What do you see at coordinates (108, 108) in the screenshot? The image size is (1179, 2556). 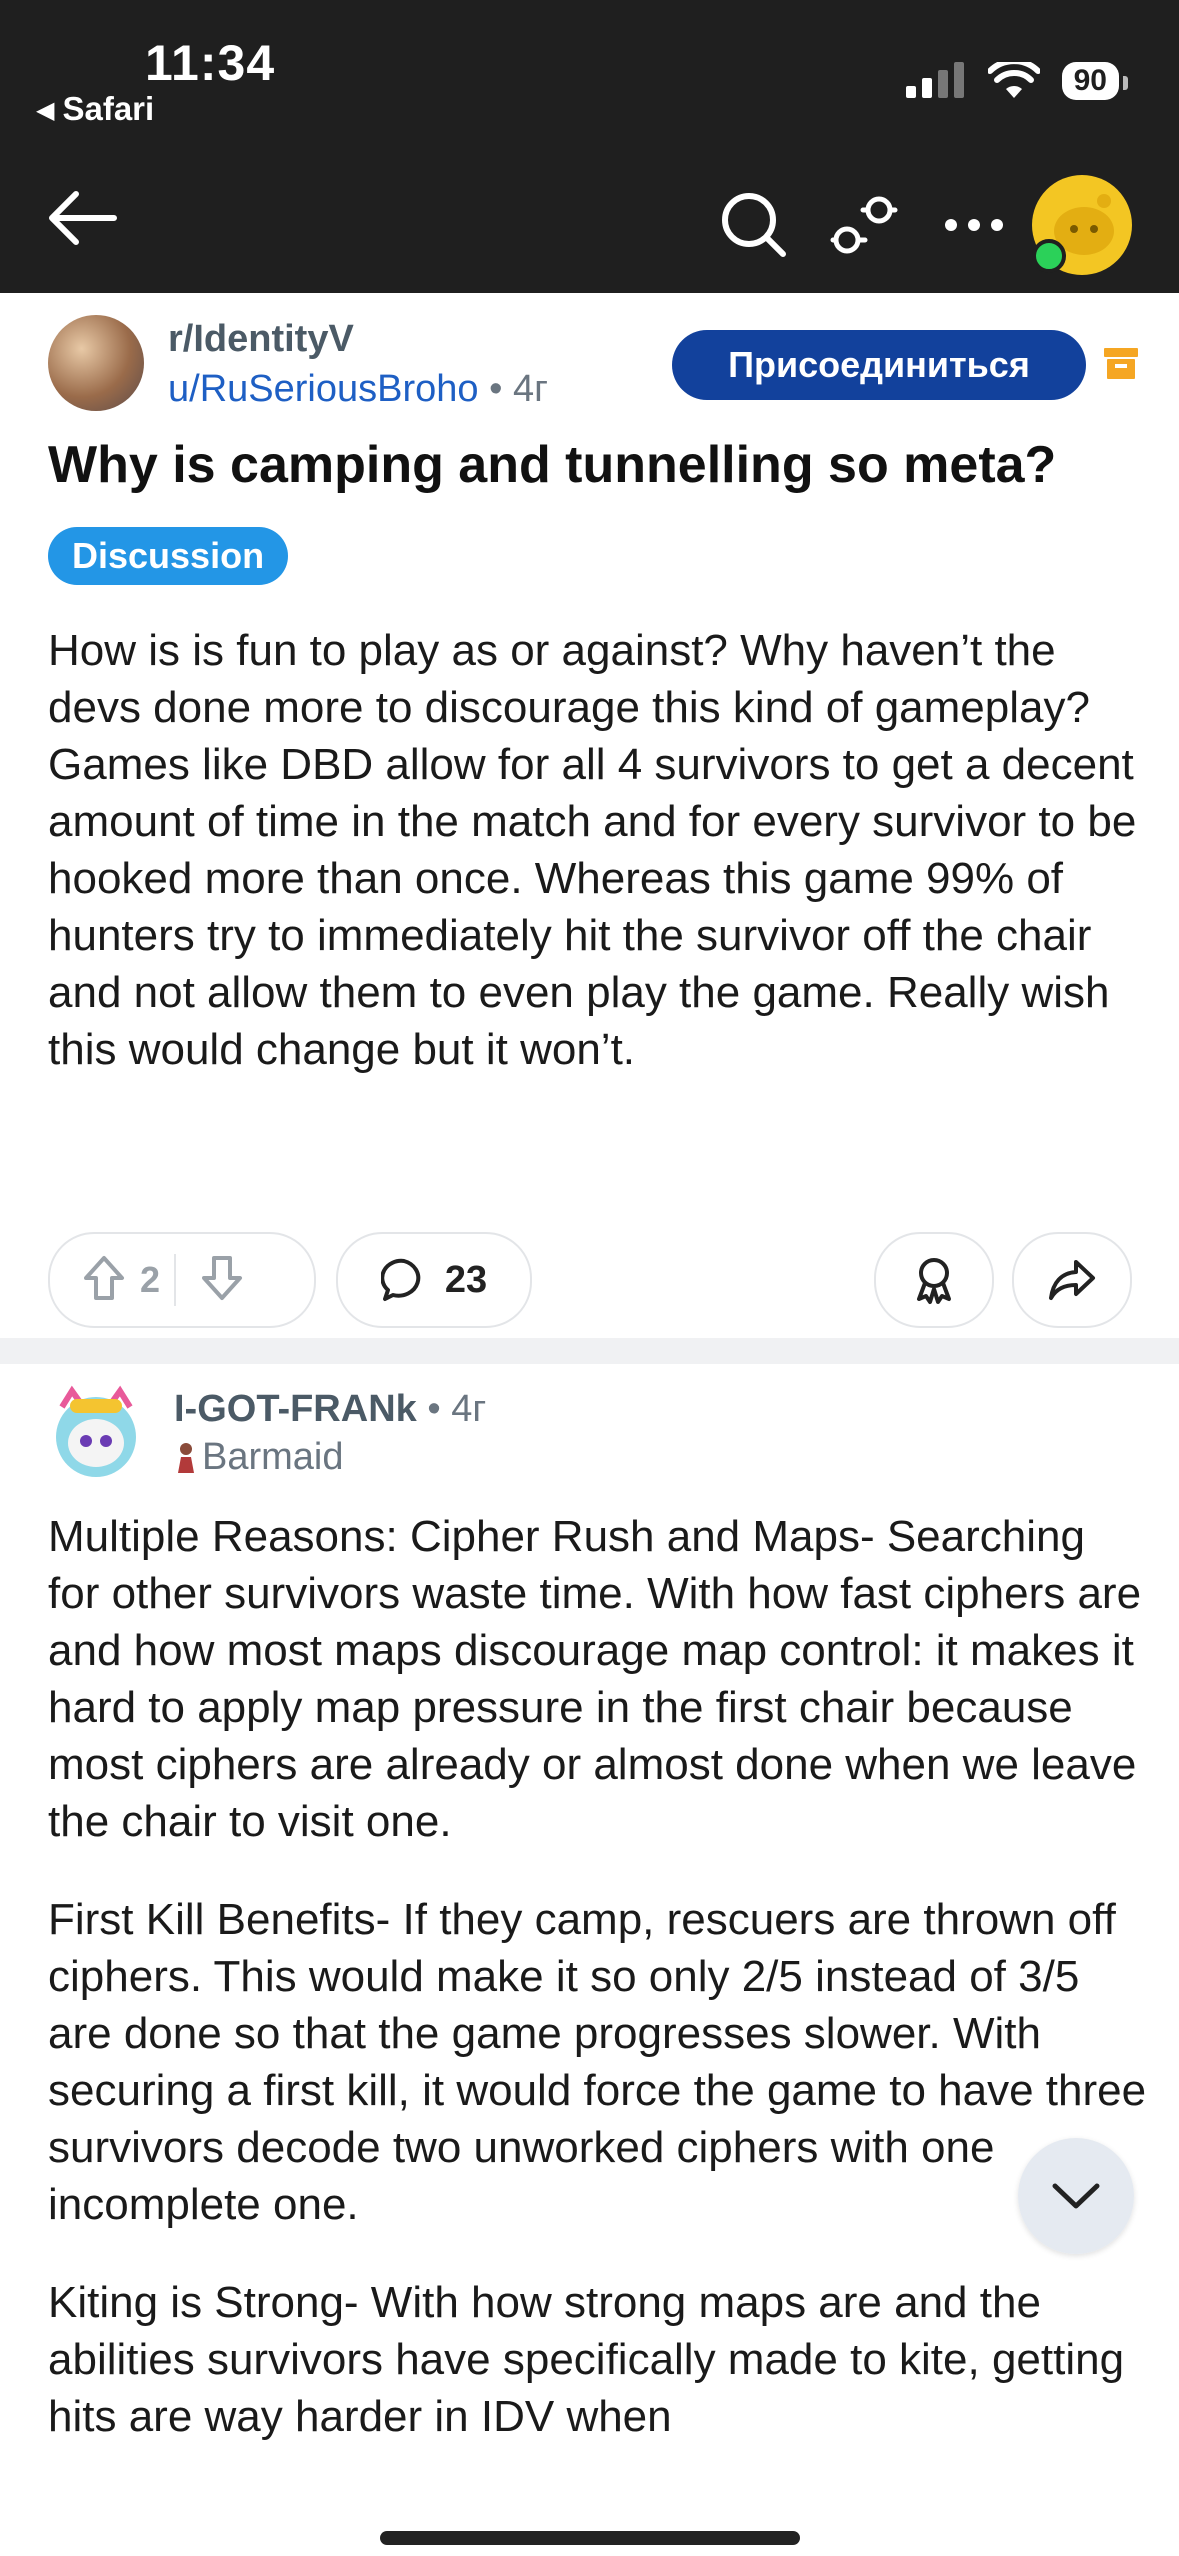 I see `back-app-label: Safari` at bounding box center [108, 108].